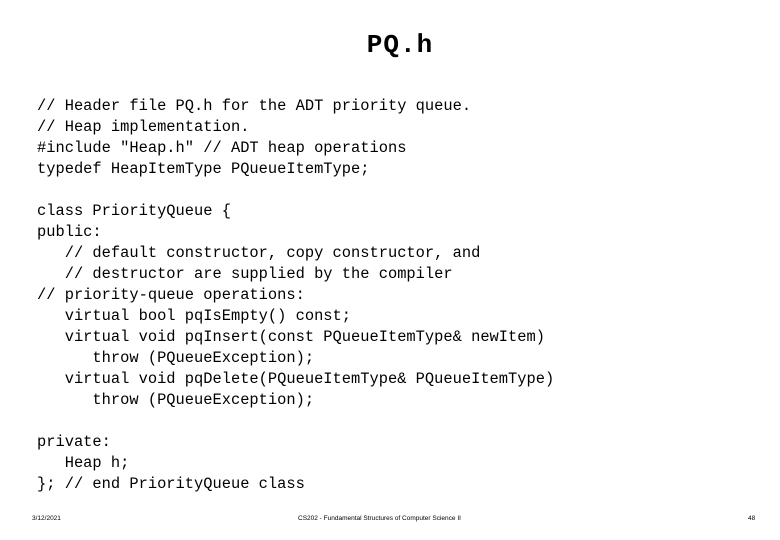 Image resolution: width=780 pixels, height=540 pixels. What do you see at coordinates (74, 442) in the screenshot?
I see `code-line: private:` at bounding box center [74, 442].